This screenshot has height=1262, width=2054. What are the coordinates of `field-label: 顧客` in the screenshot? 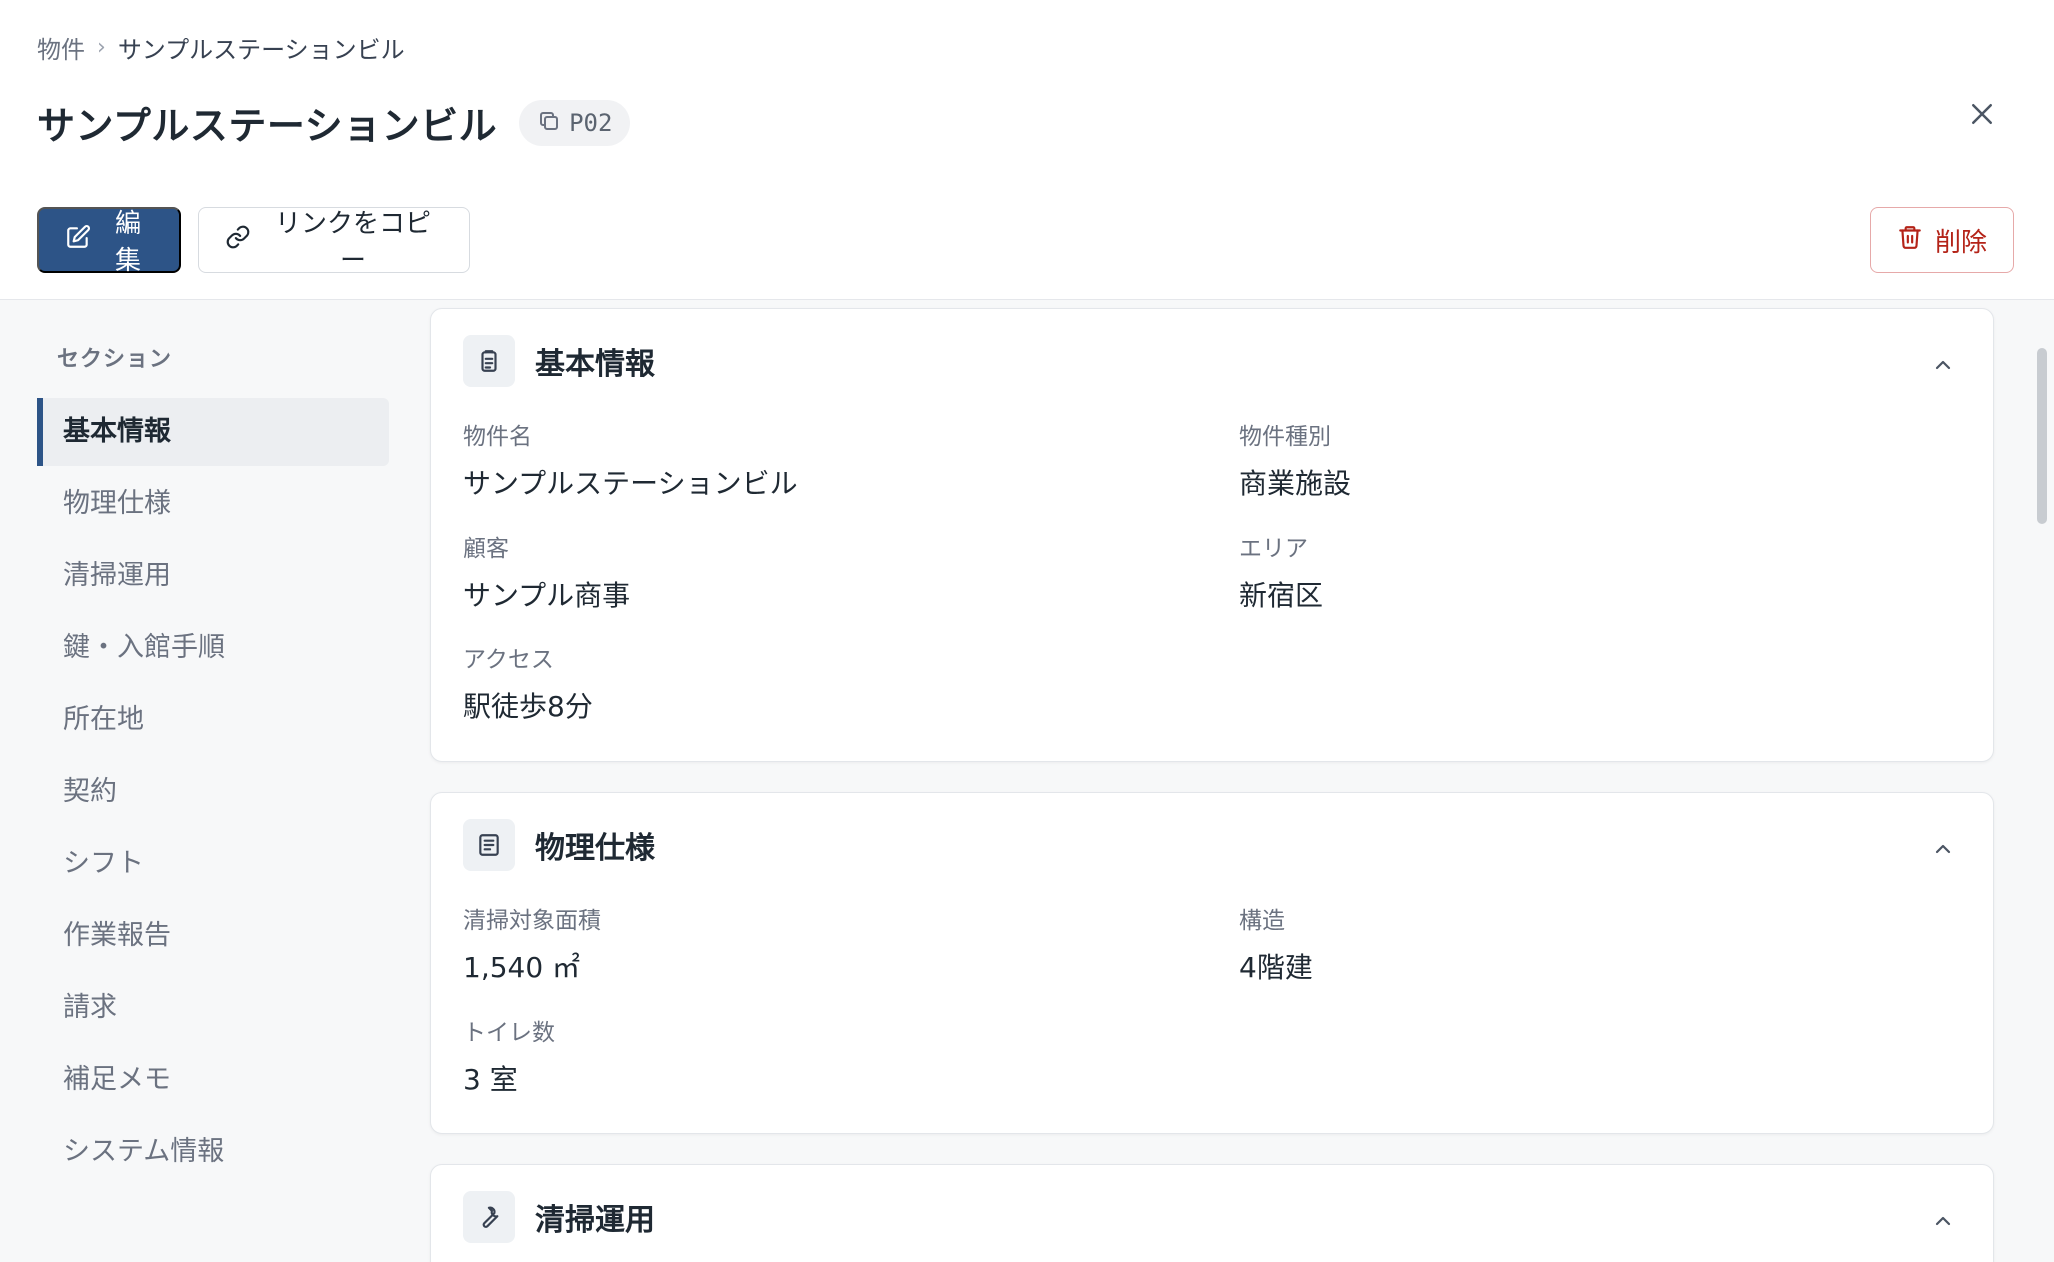 It's located at (486, 549).